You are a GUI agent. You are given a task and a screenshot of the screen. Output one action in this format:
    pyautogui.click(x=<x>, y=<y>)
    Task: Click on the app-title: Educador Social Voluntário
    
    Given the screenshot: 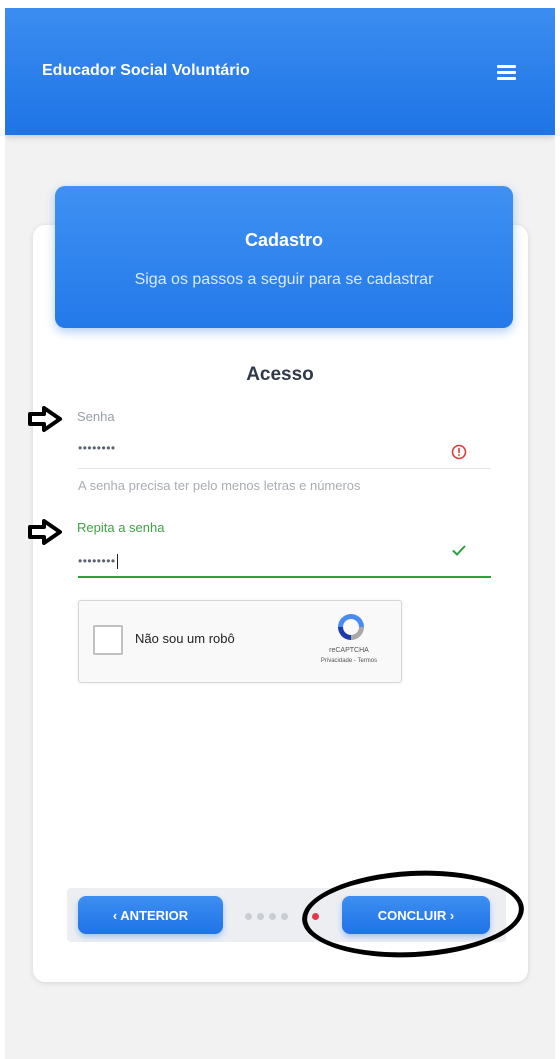 What is the action you would take?
    pyautogui.click(x=146, y=70)
    